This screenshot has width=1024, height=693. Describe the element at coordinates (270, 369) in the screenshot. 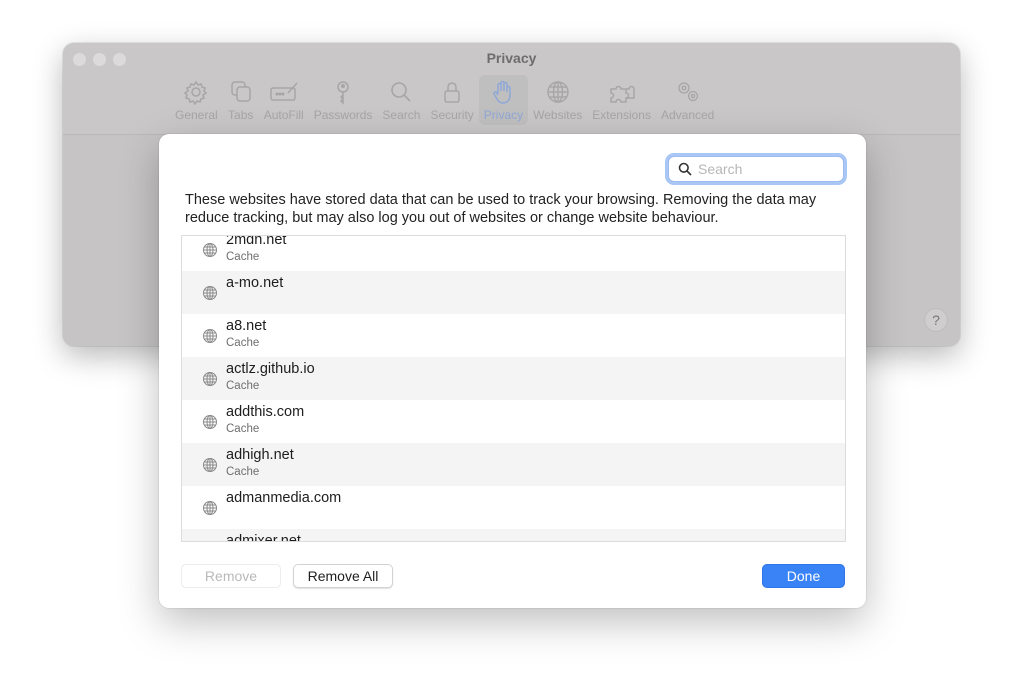

I see `website-name: actlz.github.io` at that location.